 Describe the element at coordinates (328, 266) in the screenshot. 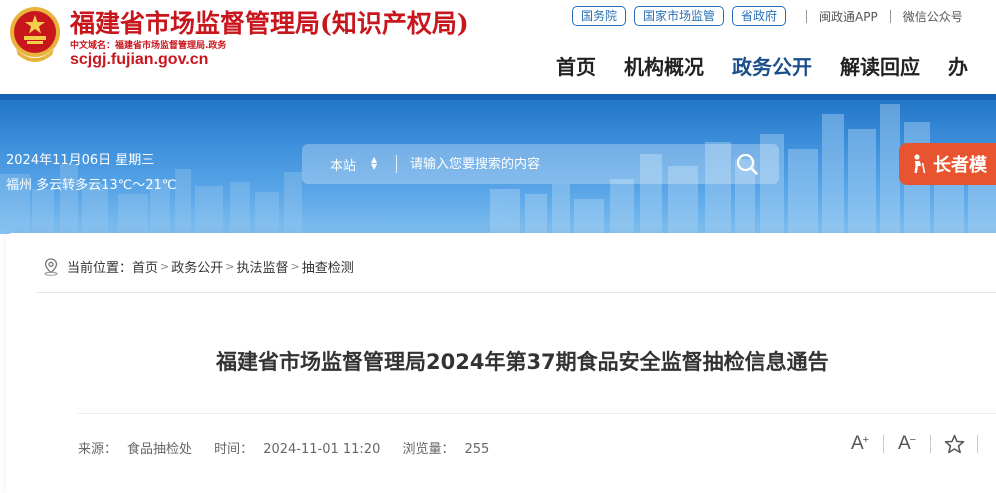

I see `crumb-inspection: 抽查检测` at that location.